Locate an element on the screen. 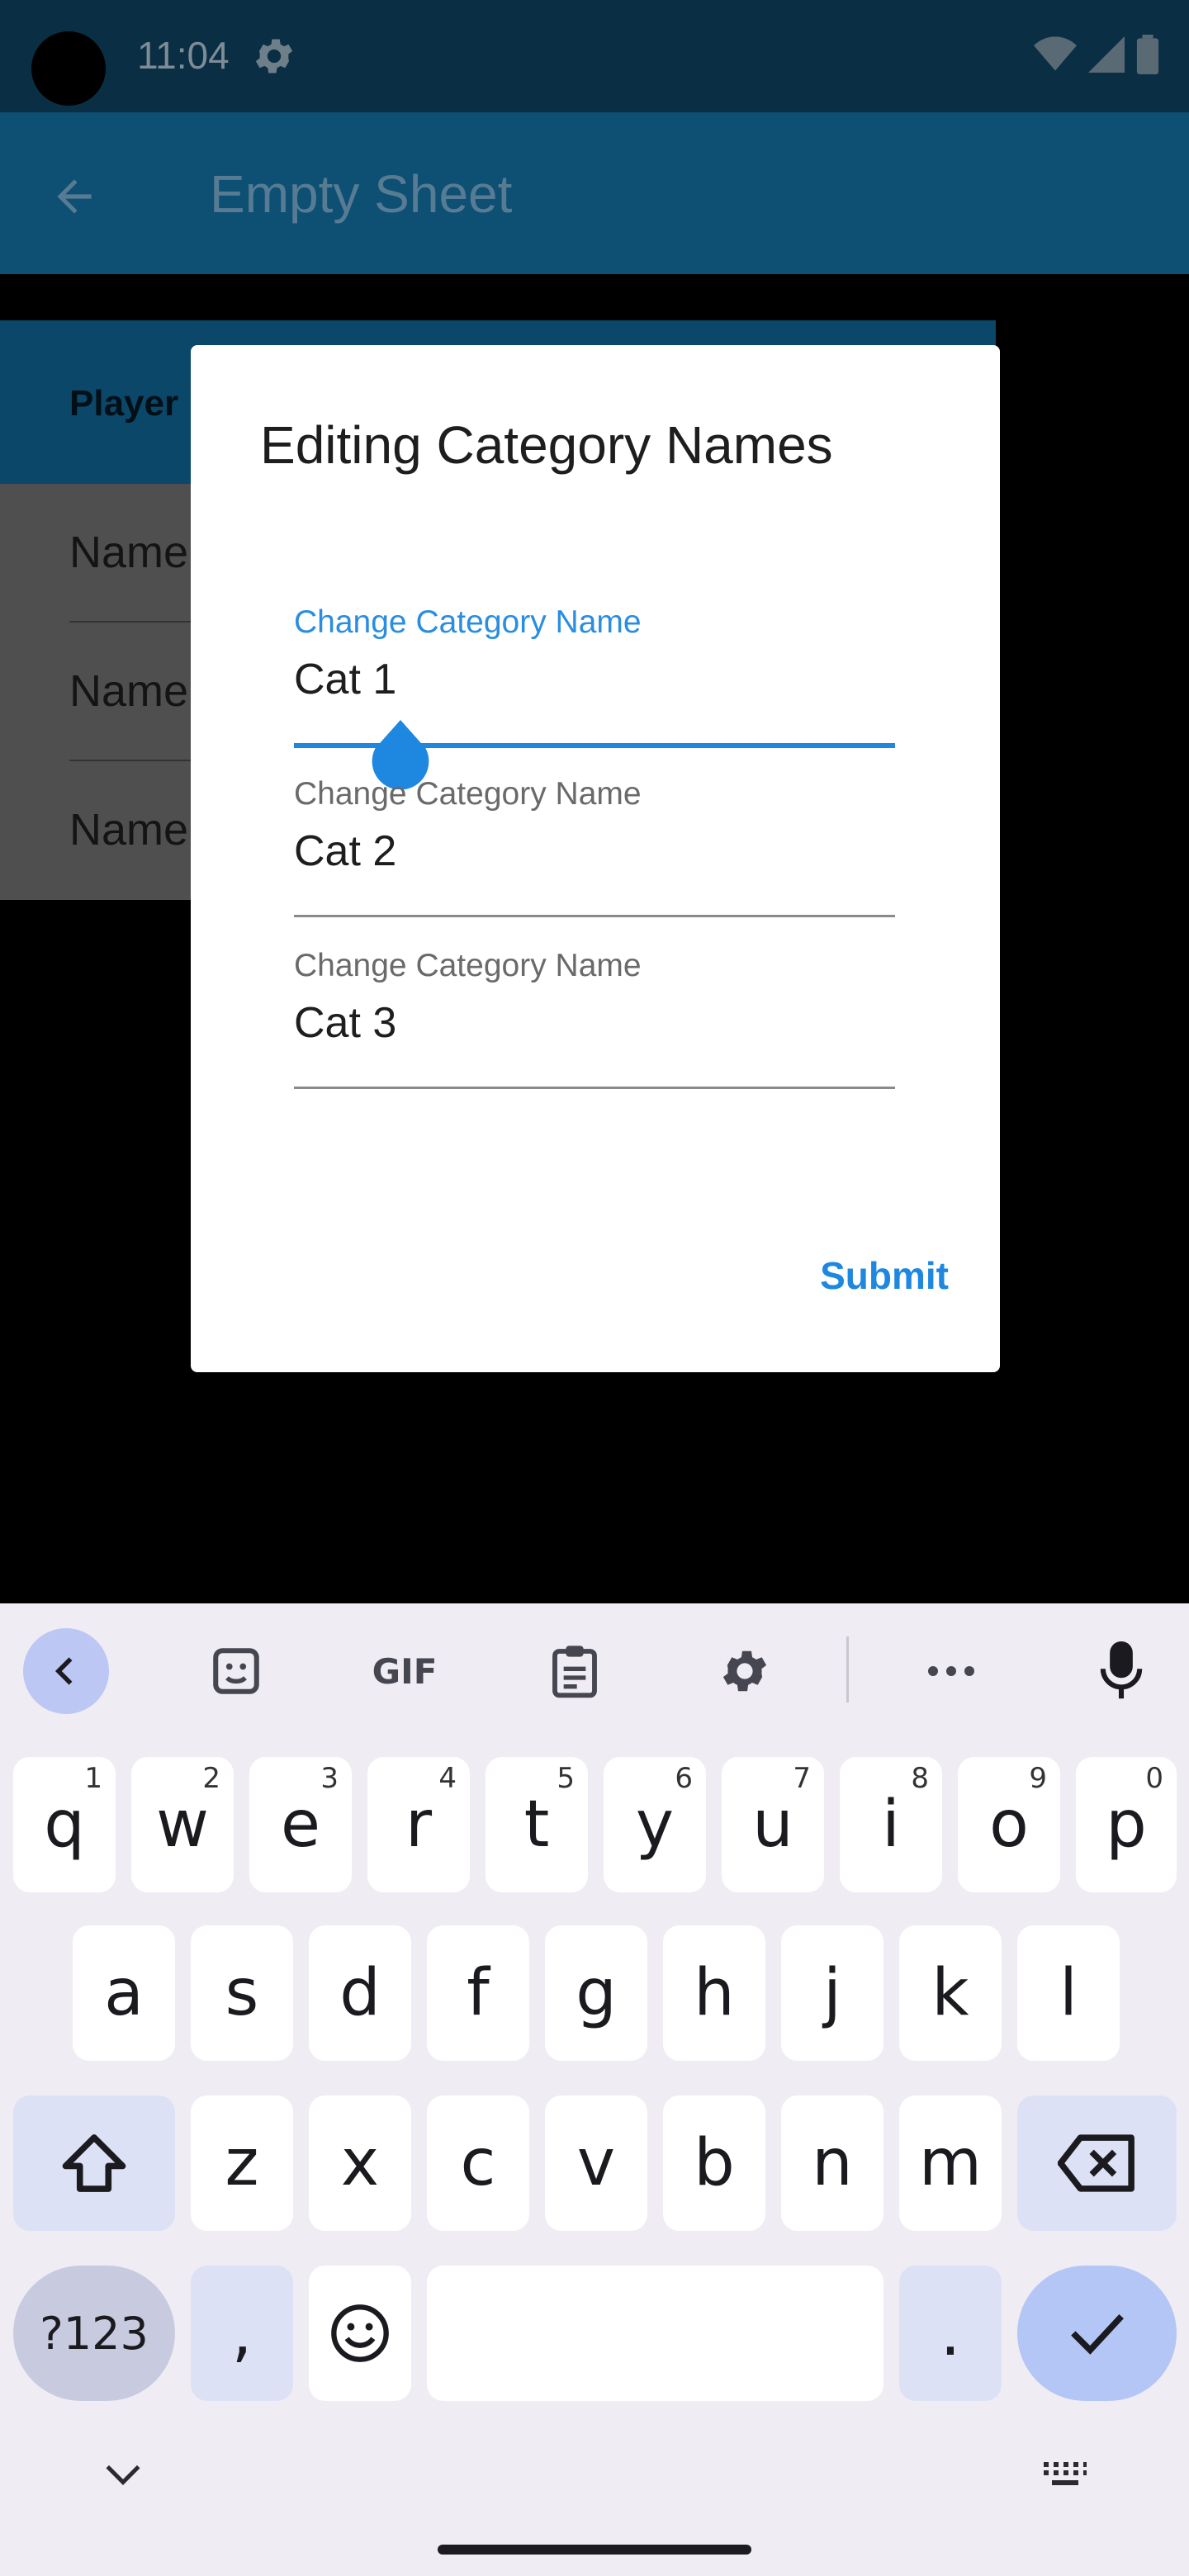 This screenshot has height=2576, width=1189. navigation-area is located at coordinates (594, 2506).